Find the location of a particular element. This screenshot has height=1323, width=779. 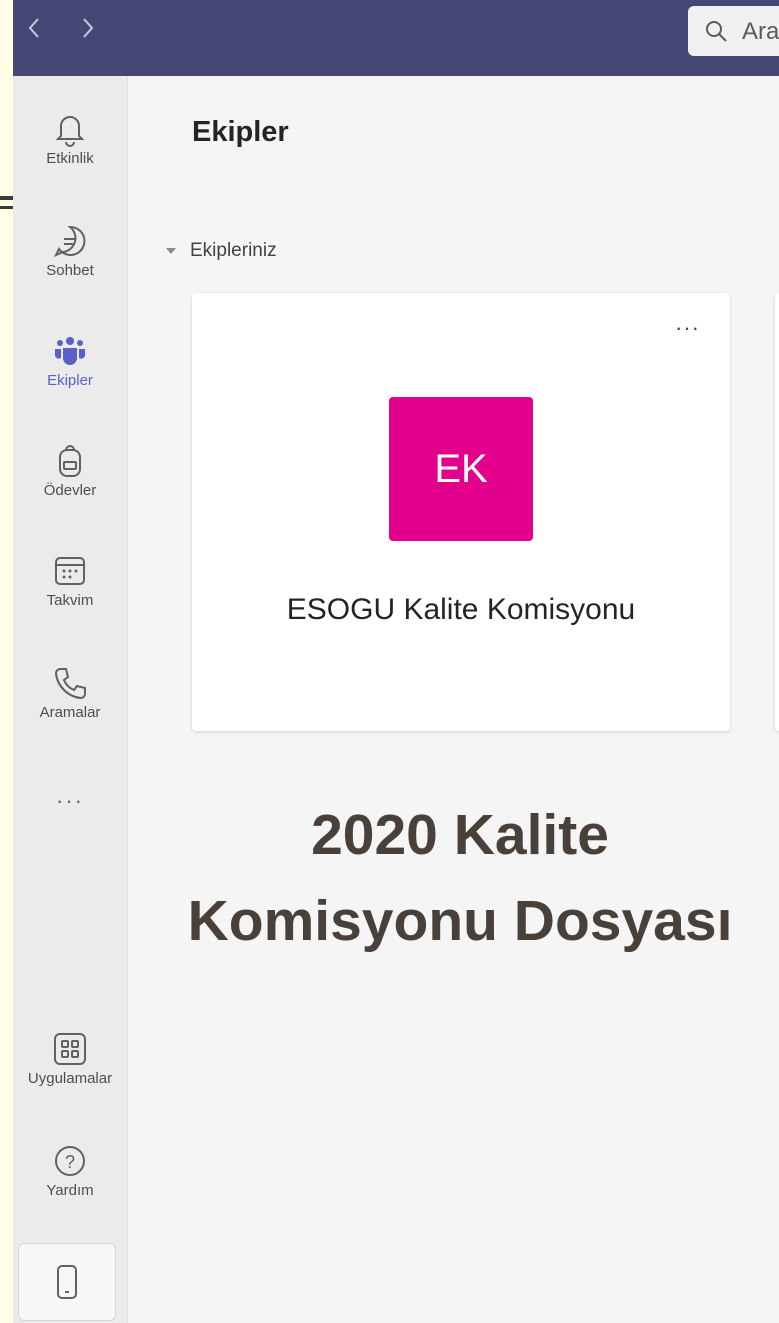

download-mobile-button is located at coordinates (67, 1282).